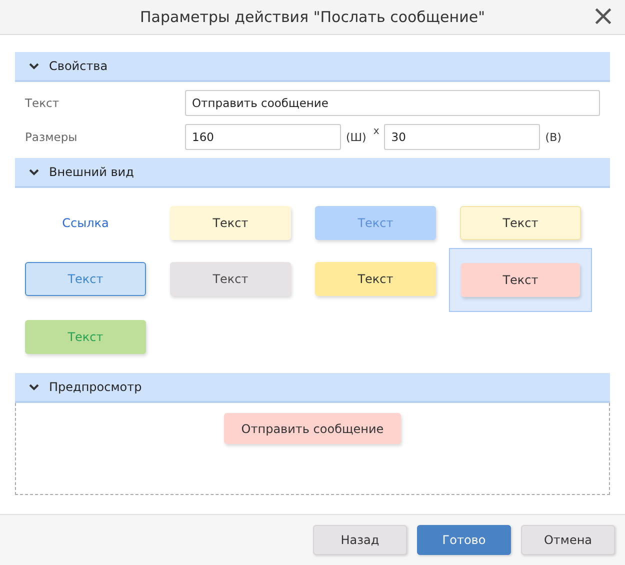 The width and height of the screenshot is (625, 565). I want to click on field-label: Текст, so click(42, 103).